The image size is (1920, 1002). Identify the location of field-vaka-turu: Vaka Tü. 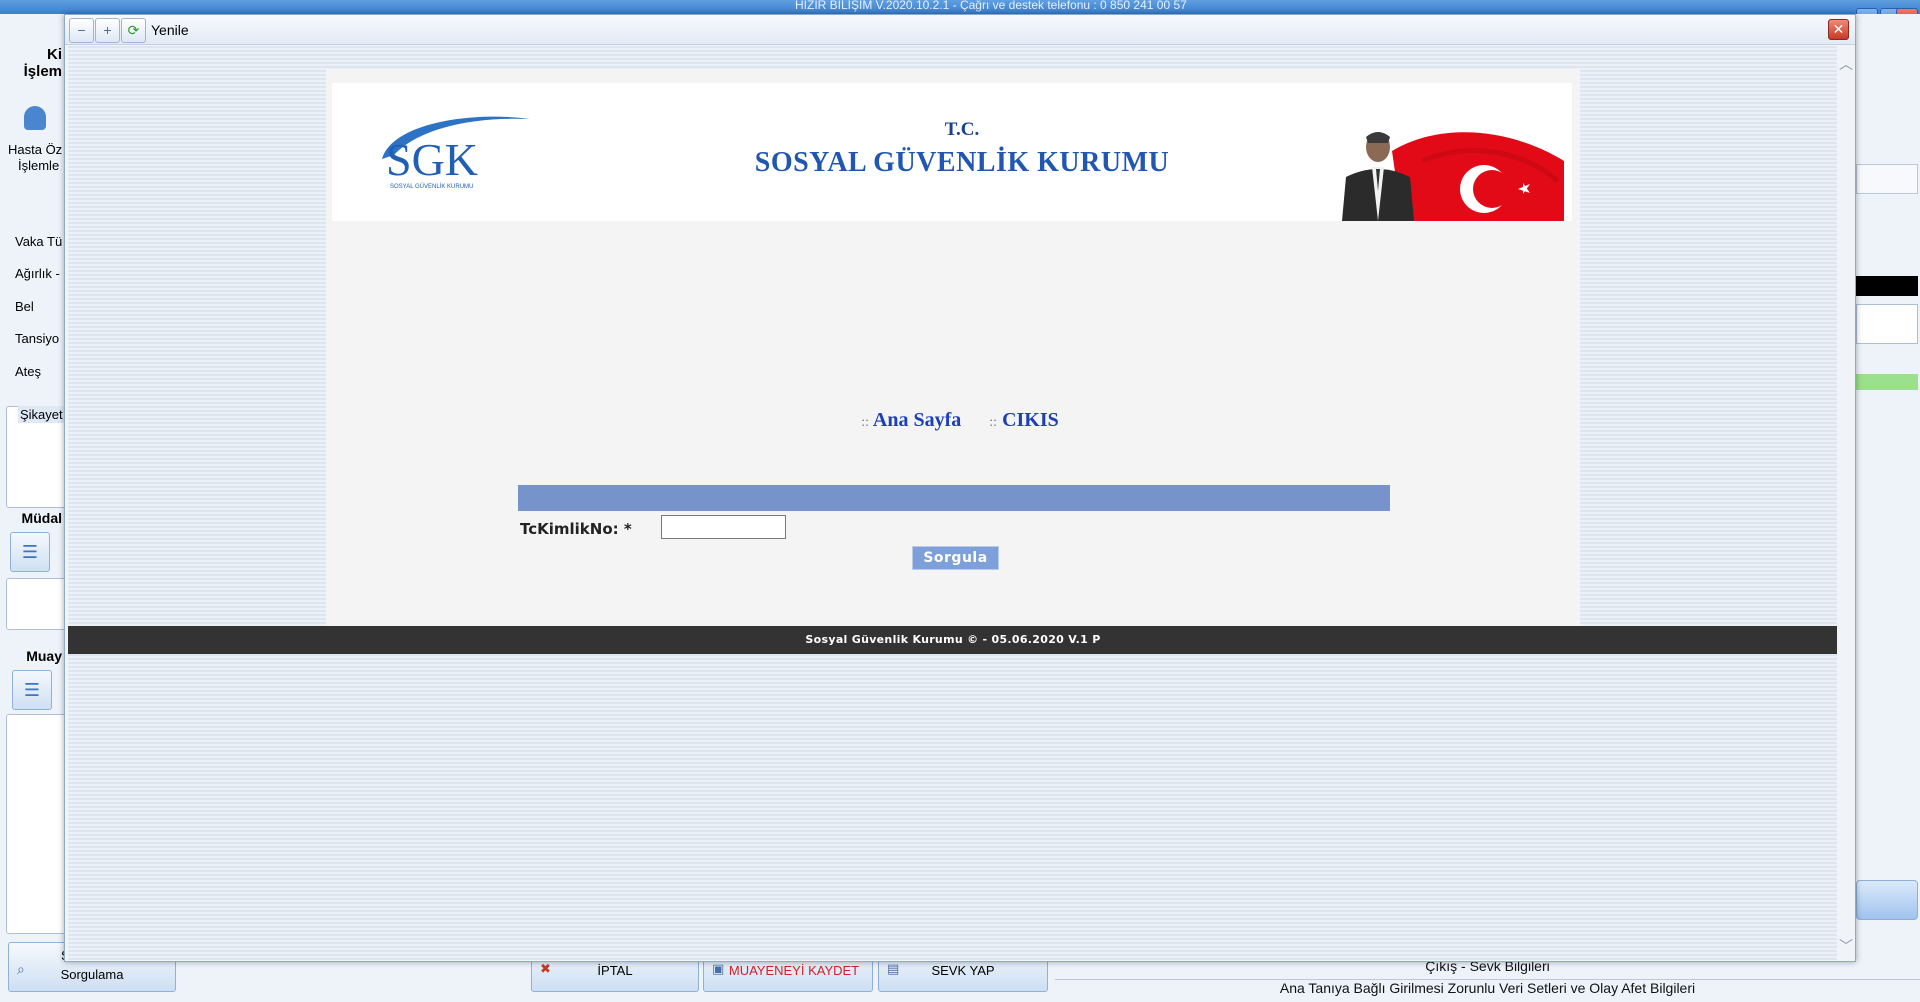
(39, 241).